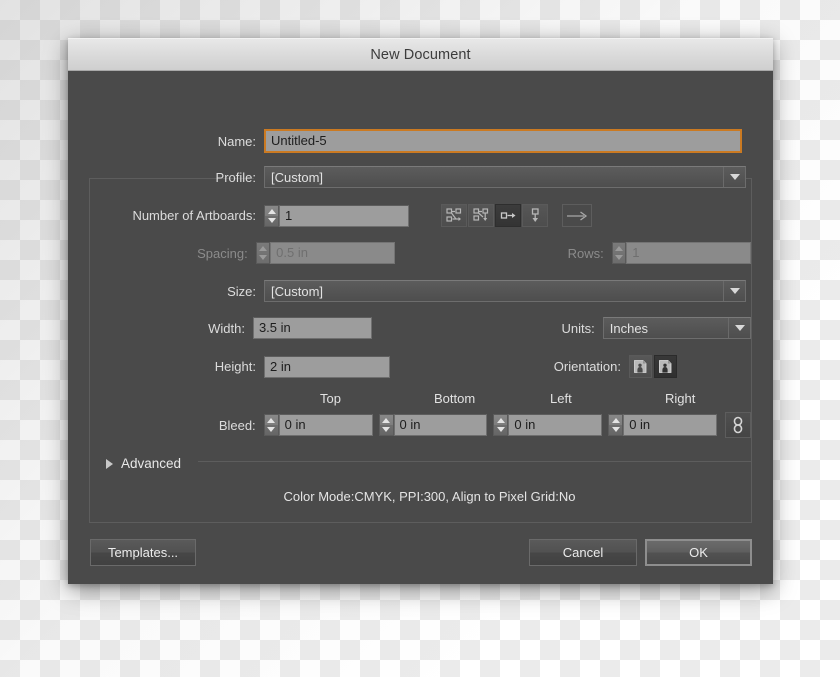  What do you see at coordinates (280, 366) in the screenshot?
I see `height-input-value: 2 in` at bounding box center [280, 366].